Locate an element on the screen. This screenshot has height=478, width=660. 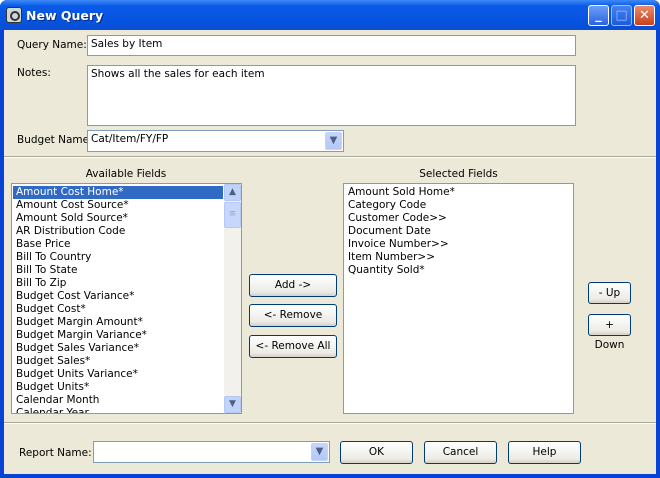
list-item: Amount Cost Source* is located at coordinates (118, 205).